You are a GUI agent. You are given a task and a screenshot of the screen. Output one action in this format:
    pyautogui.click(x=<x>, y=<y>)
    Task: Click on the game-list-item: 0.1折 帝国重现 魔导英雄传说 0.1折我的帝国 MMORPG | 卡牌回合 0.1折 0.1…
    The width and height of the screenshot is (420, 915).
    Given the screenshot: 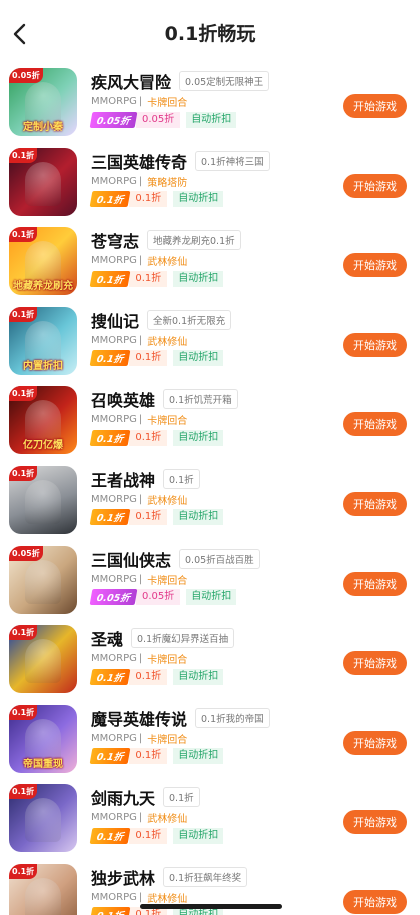 What is the action you would take?
    pyautogui.click(x=210, y=741)
    